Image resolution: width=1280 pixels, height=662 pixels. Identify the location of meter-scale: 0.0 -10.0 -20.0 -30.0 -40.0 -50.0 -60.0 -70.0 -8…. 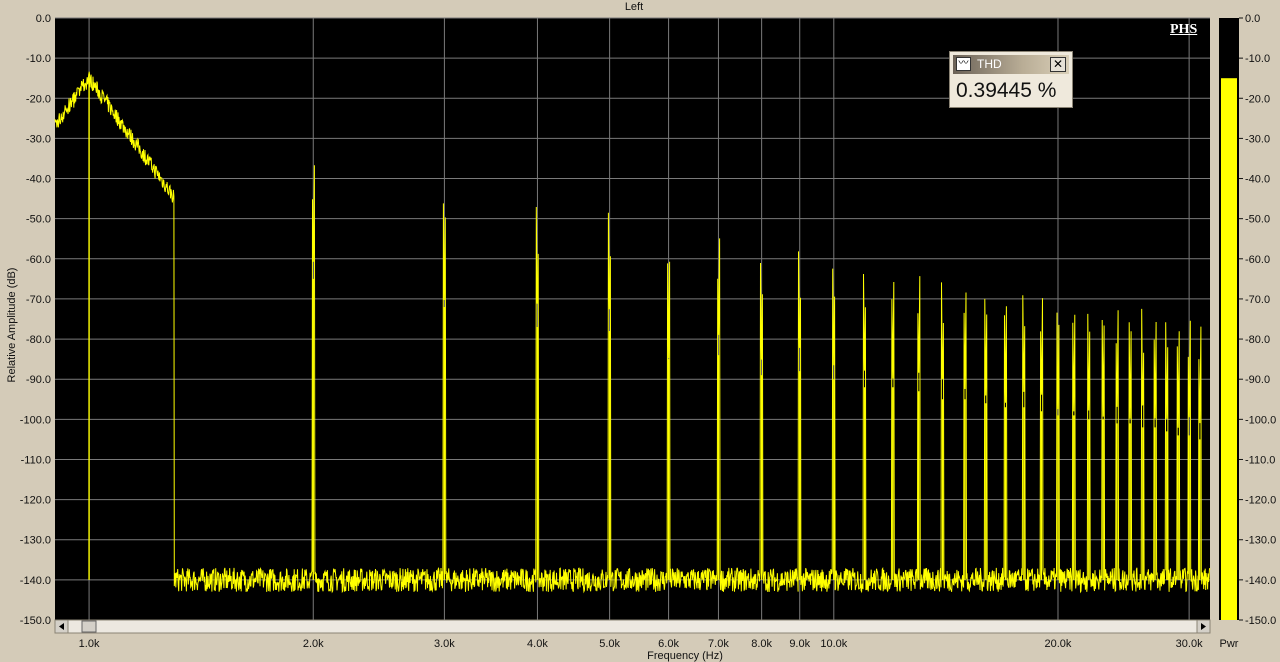
(1257, 320).